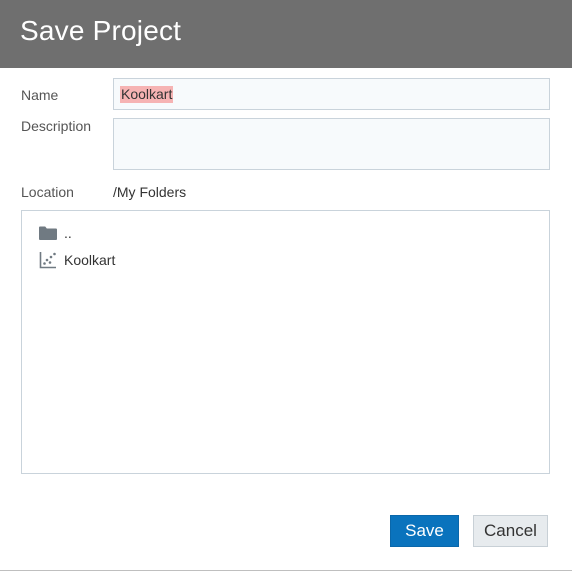  What do you see at coordinates (101, 30) in the screenshot?
I see `dialog-title: Save Project` at bounding box center [101, 30].